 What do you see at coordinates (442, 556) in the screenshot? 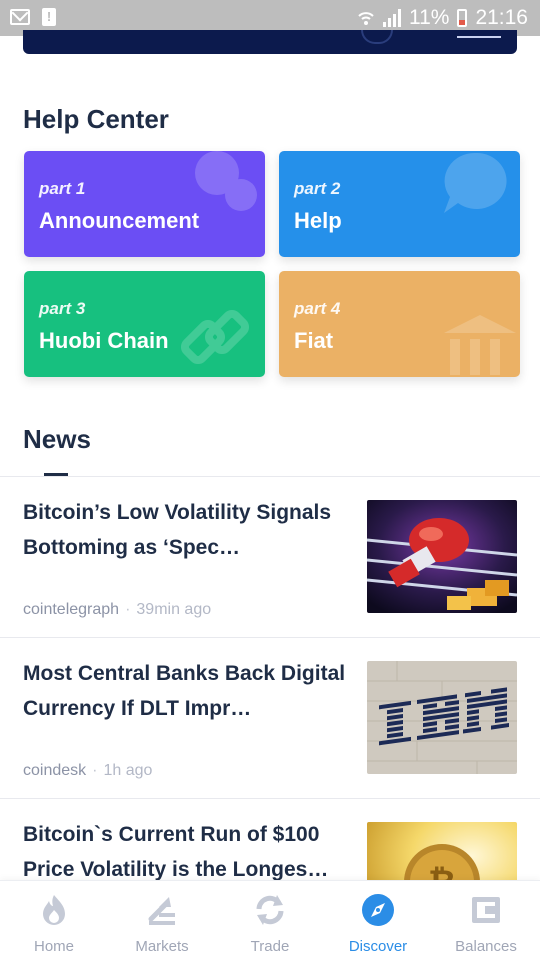
I see `boxing-glove-image` at bounding box center [442, 556].